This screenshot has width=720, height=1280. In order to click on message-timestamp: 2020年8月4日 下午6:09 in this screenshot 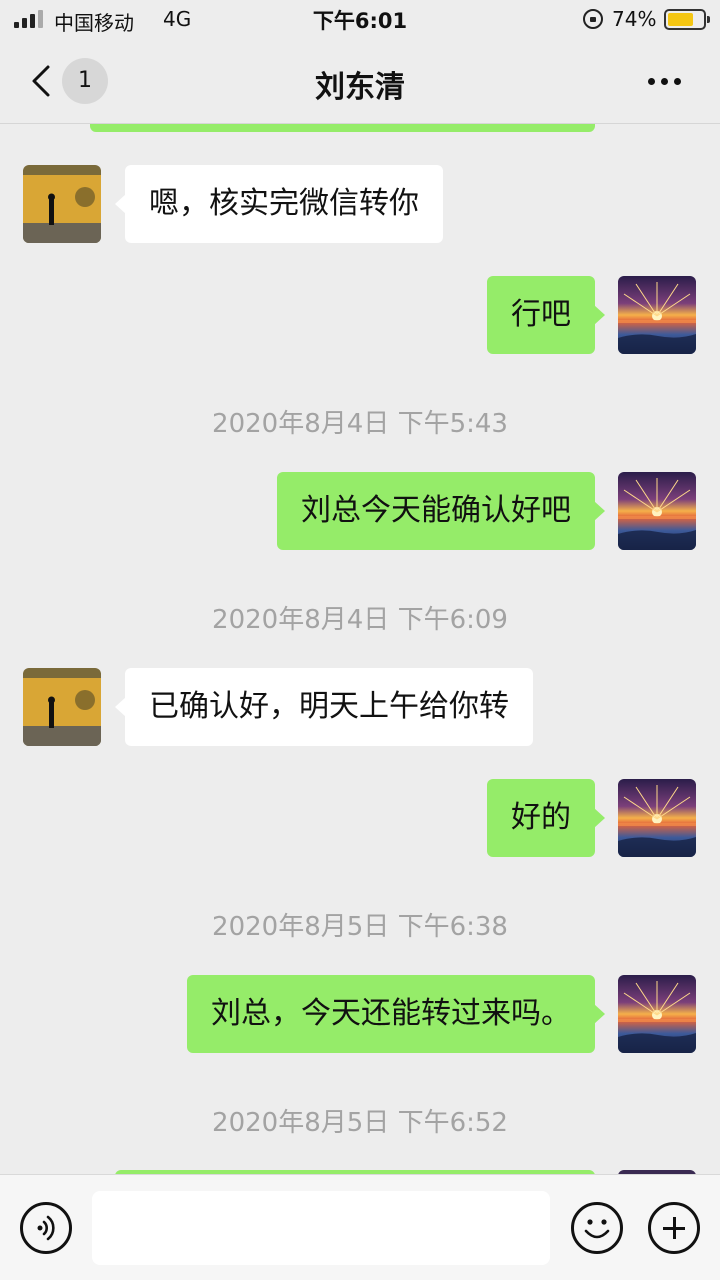, I will do `click(360, 620)`.